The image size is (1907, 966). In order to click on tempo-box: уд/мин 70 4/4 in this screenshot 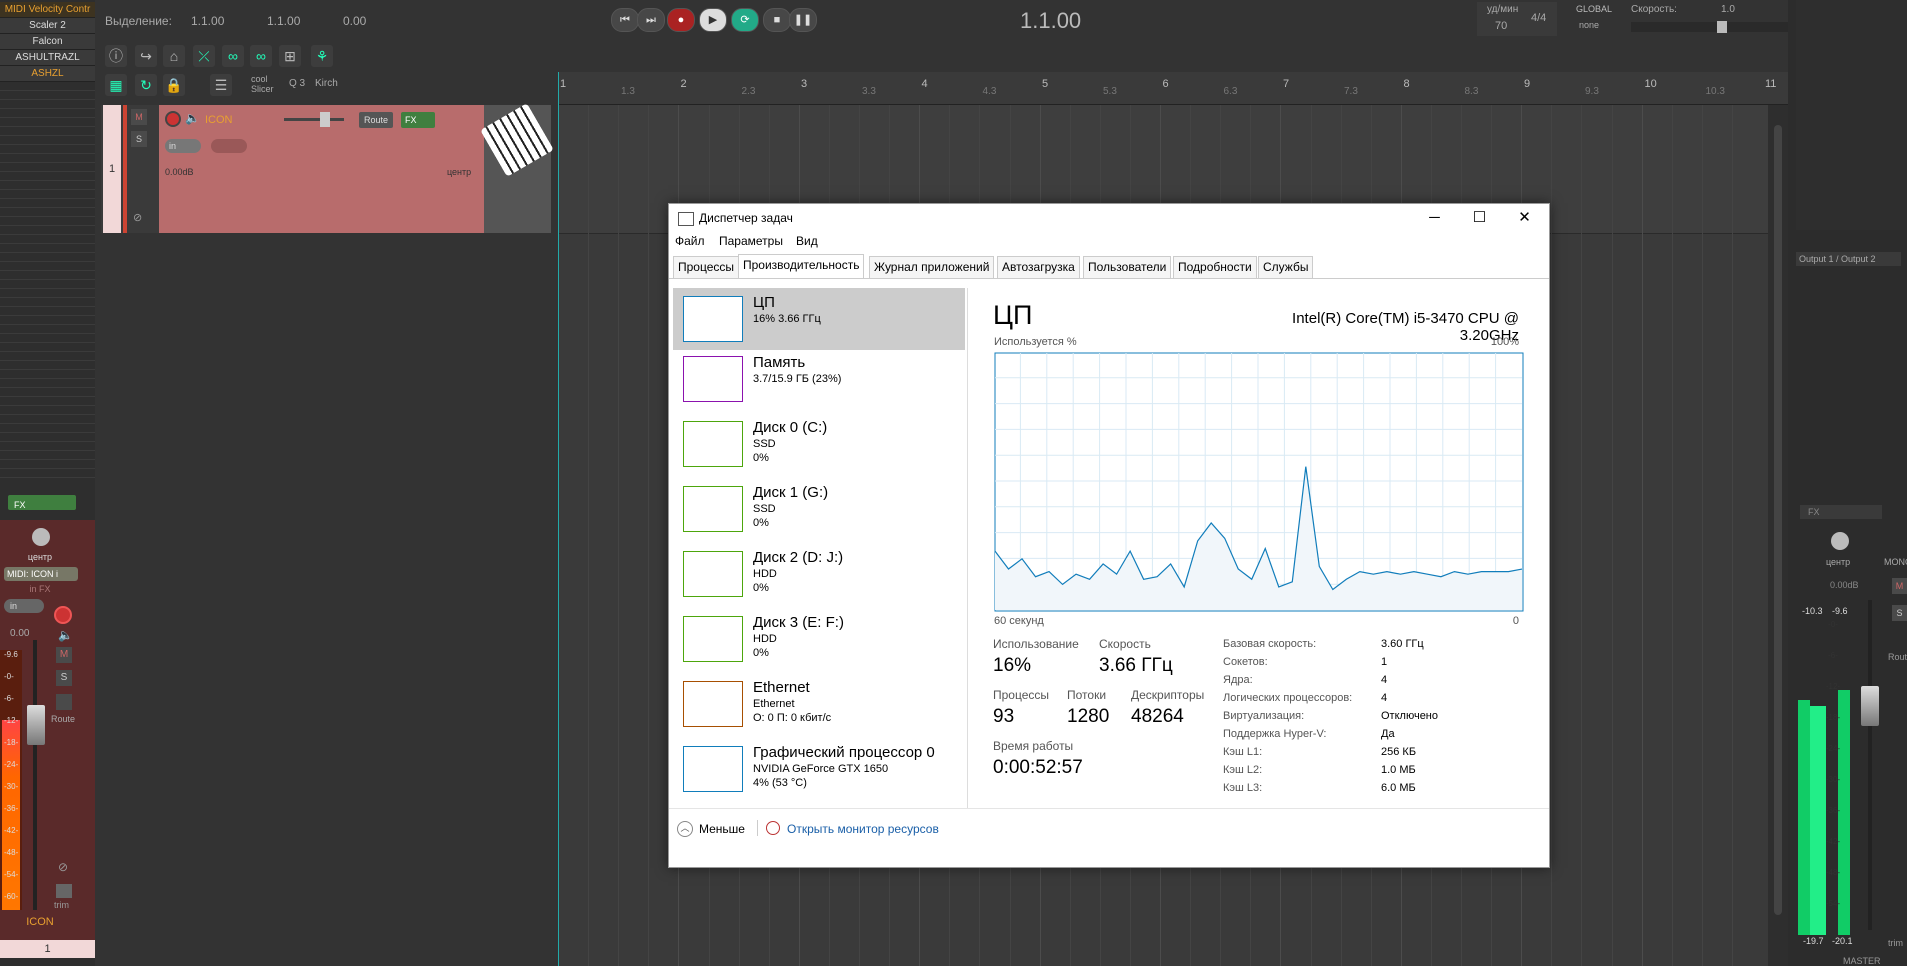, I will do `click(1517, 19)`.